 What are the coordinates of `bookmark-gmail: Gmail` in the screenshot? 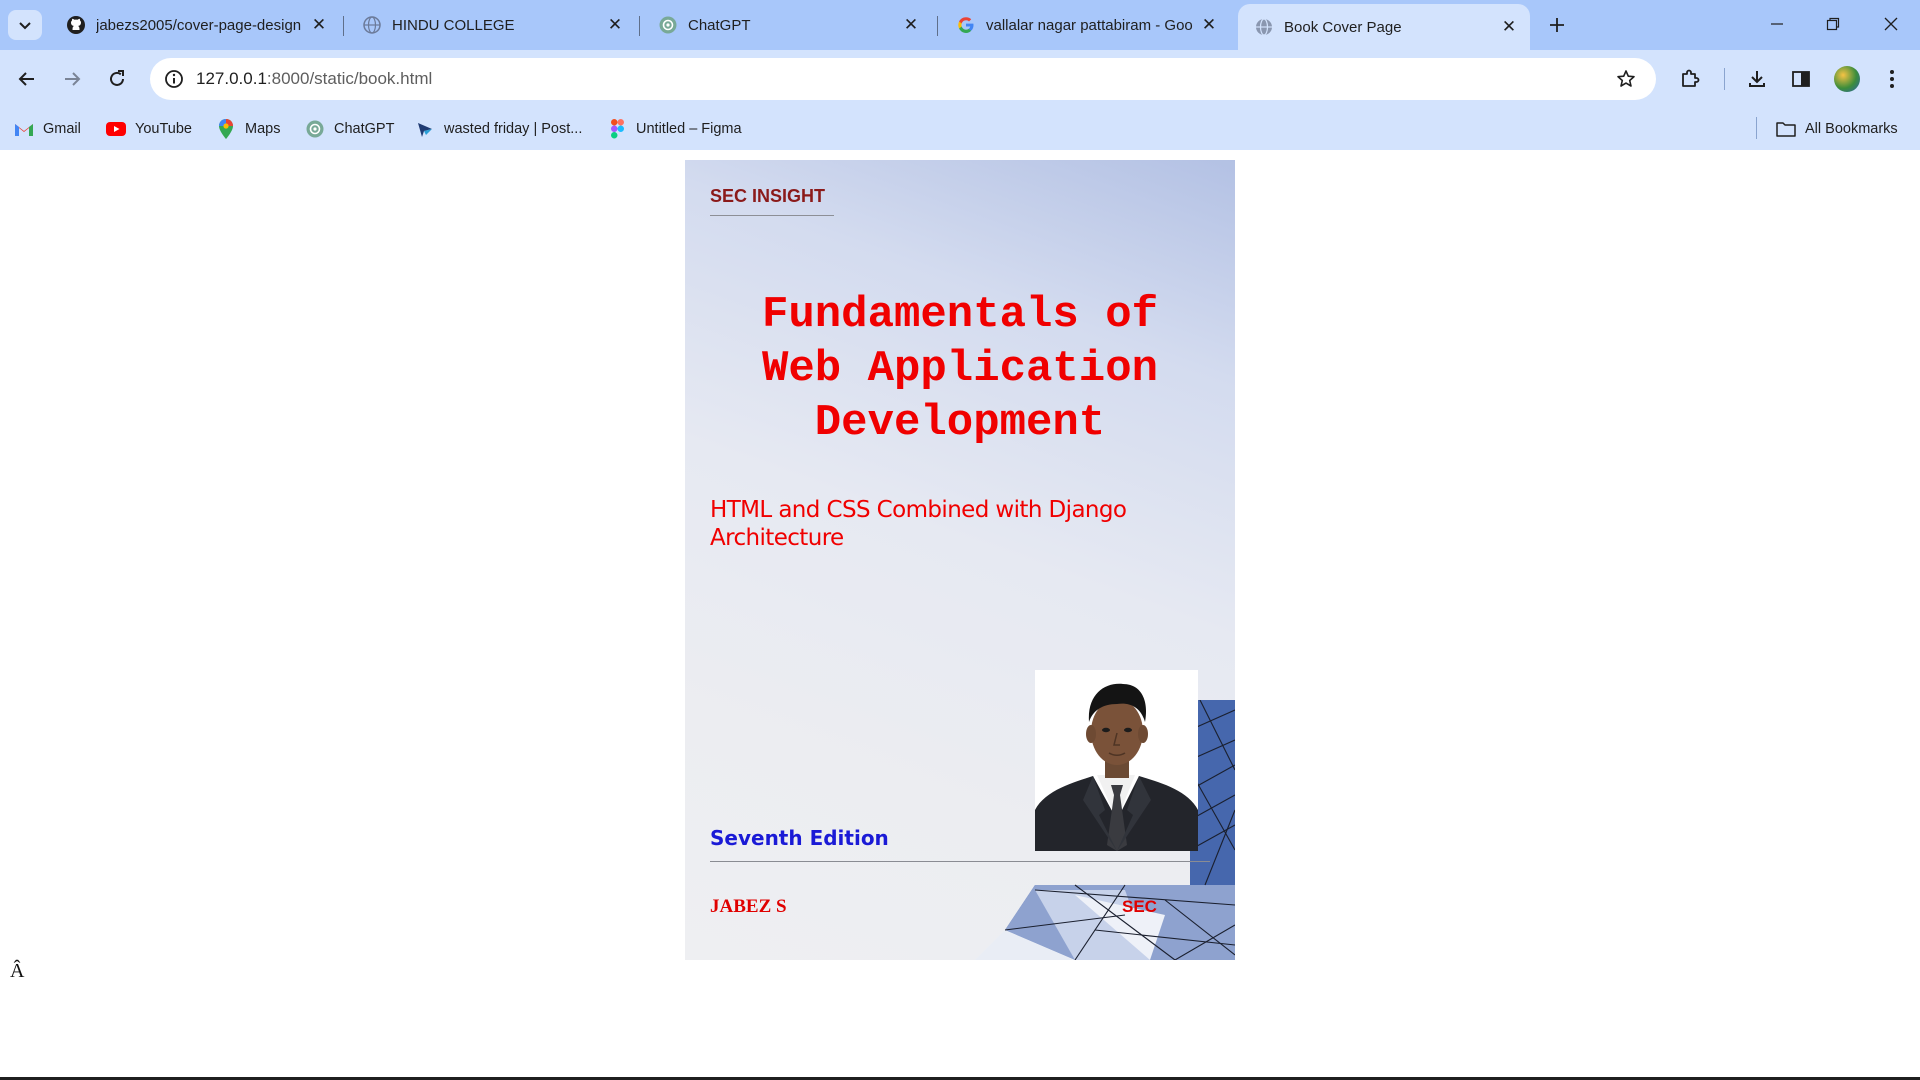 It's located at (47, 129).